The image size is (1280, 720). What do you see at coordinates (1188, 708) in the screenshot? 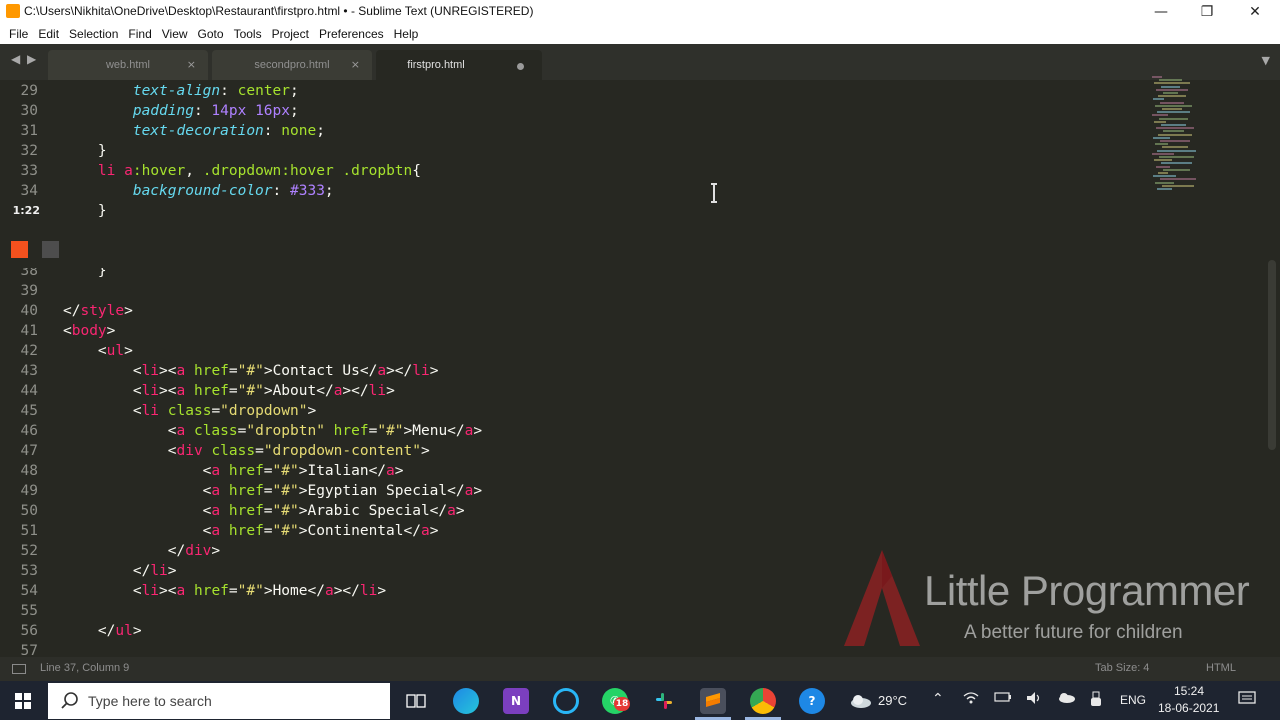
I see `clock-date: 18-06-2021` at bounding box center [1188, 708].